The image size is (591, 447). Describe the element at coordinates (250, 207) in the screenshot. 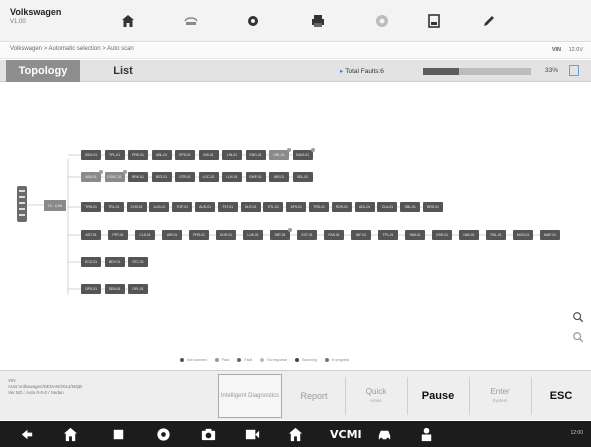

I see `ecu-module: DLR-01` at that location.